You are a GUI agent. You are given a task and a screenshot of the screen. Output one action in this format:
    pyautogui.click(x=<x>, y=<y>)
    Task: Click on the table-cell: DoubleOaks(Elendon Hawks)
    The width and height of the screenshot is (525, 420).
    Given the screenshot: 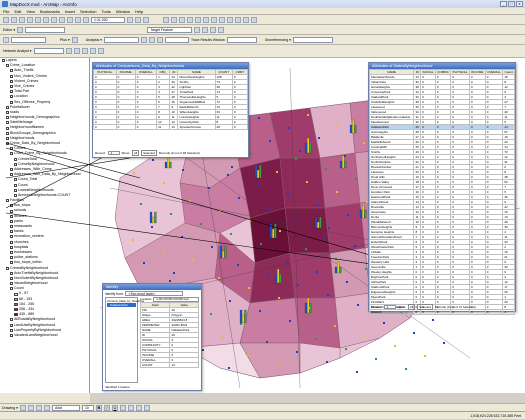 What is the action you would take?
    pyautogui.click(x=391, y=117)
    